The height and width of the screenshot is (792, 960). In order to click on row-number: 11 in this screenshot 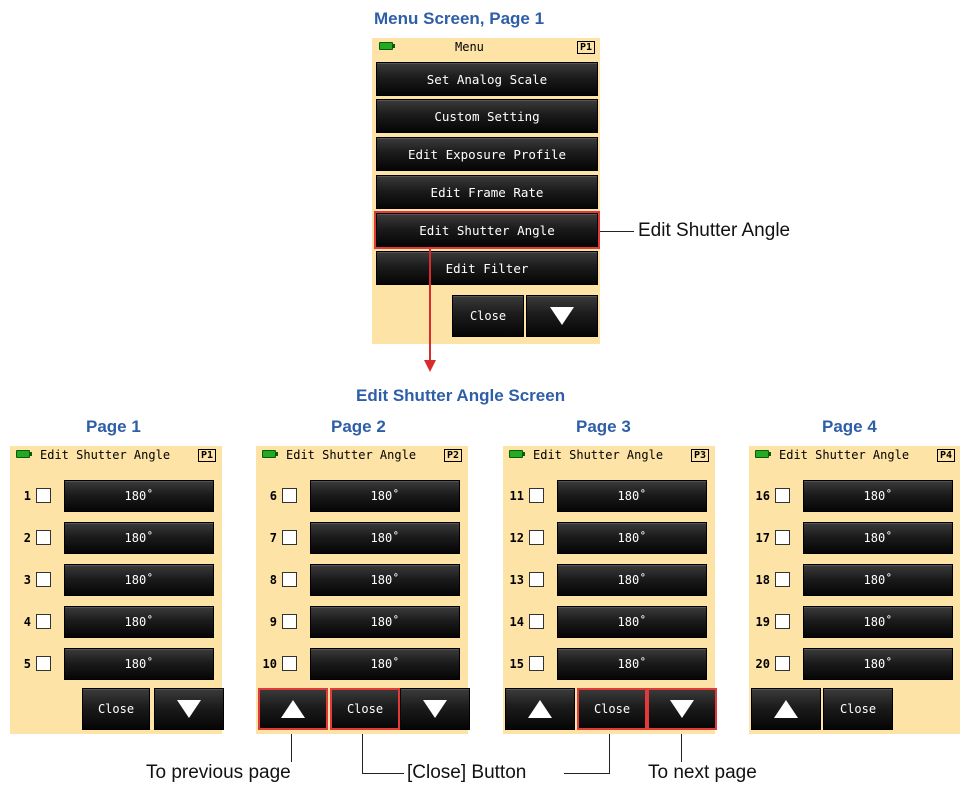, I will do `click(516, 496)`.